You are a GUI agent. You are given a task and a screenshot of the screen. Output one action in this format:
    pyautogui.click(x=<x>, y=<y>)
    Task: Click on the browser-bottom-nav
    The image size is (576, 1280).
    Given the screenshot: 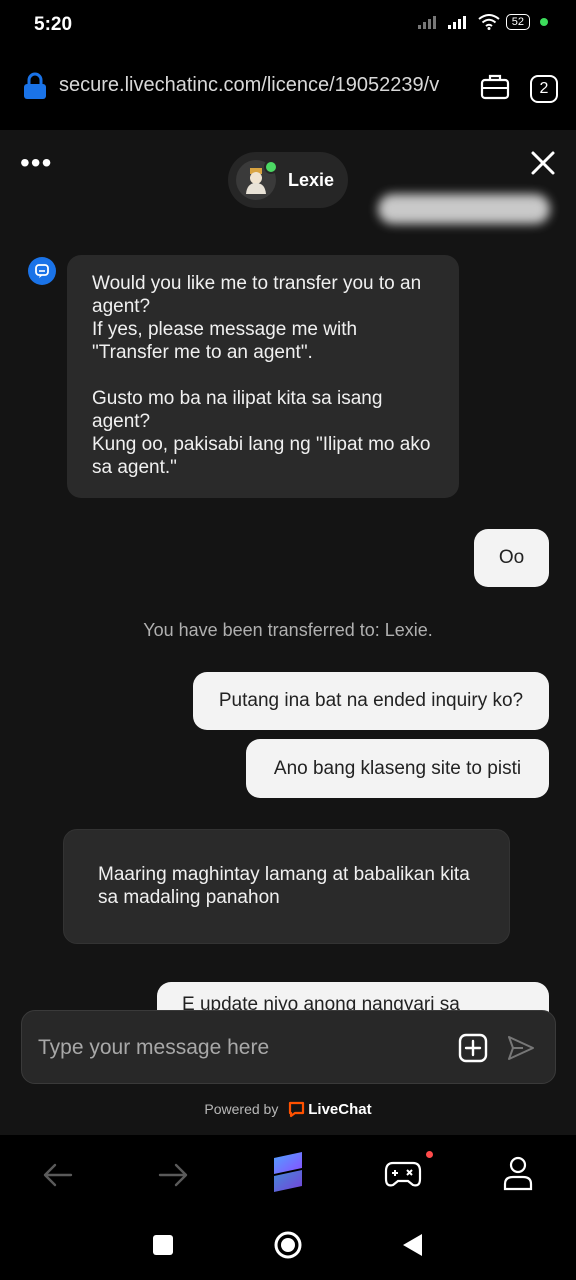 What is the action you would take?
    pyautogui.click(x=288, y=1175)
    